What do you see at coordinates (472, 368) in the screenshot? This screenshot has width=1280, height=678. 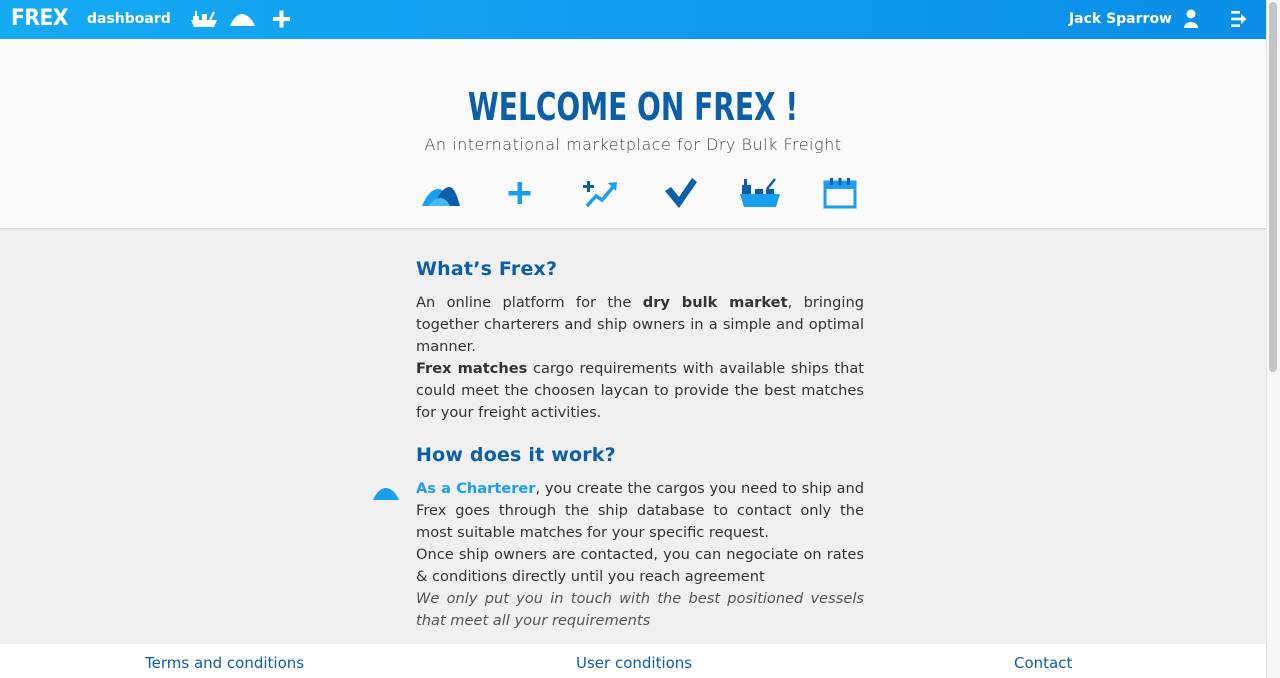 I see `bold-text: Frex matches` at bounding box center [472, 368].